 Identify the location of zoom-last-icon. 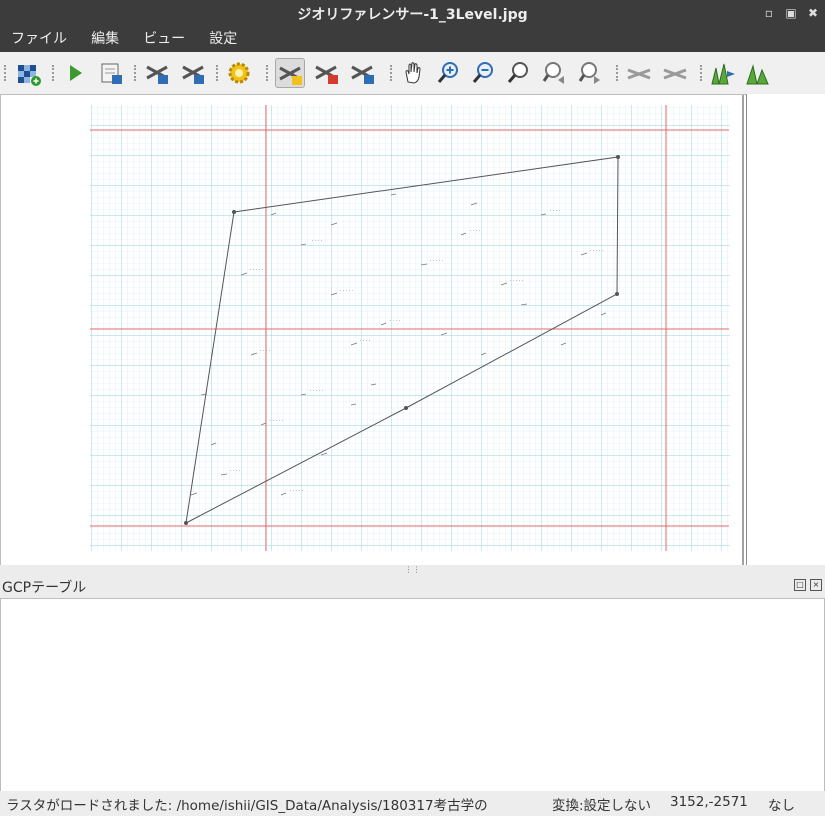
(553, 73).